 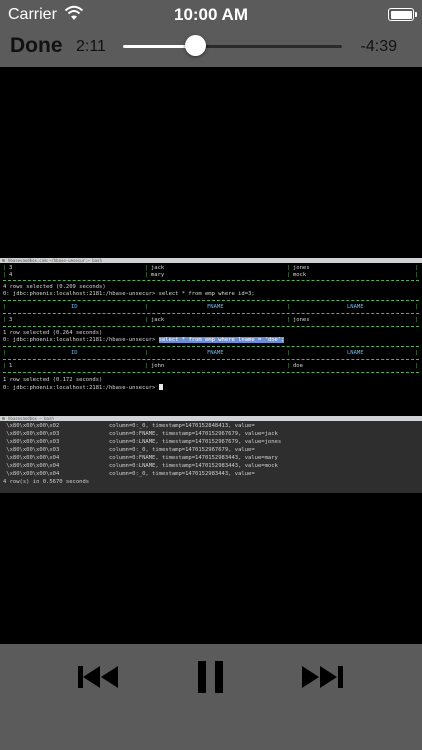 What do you see at coordinates (53, 333) in the screenshot?
I see `rows-selected-text: 1 row selected (0.264 seconds)` at bounding box center [53, 333].